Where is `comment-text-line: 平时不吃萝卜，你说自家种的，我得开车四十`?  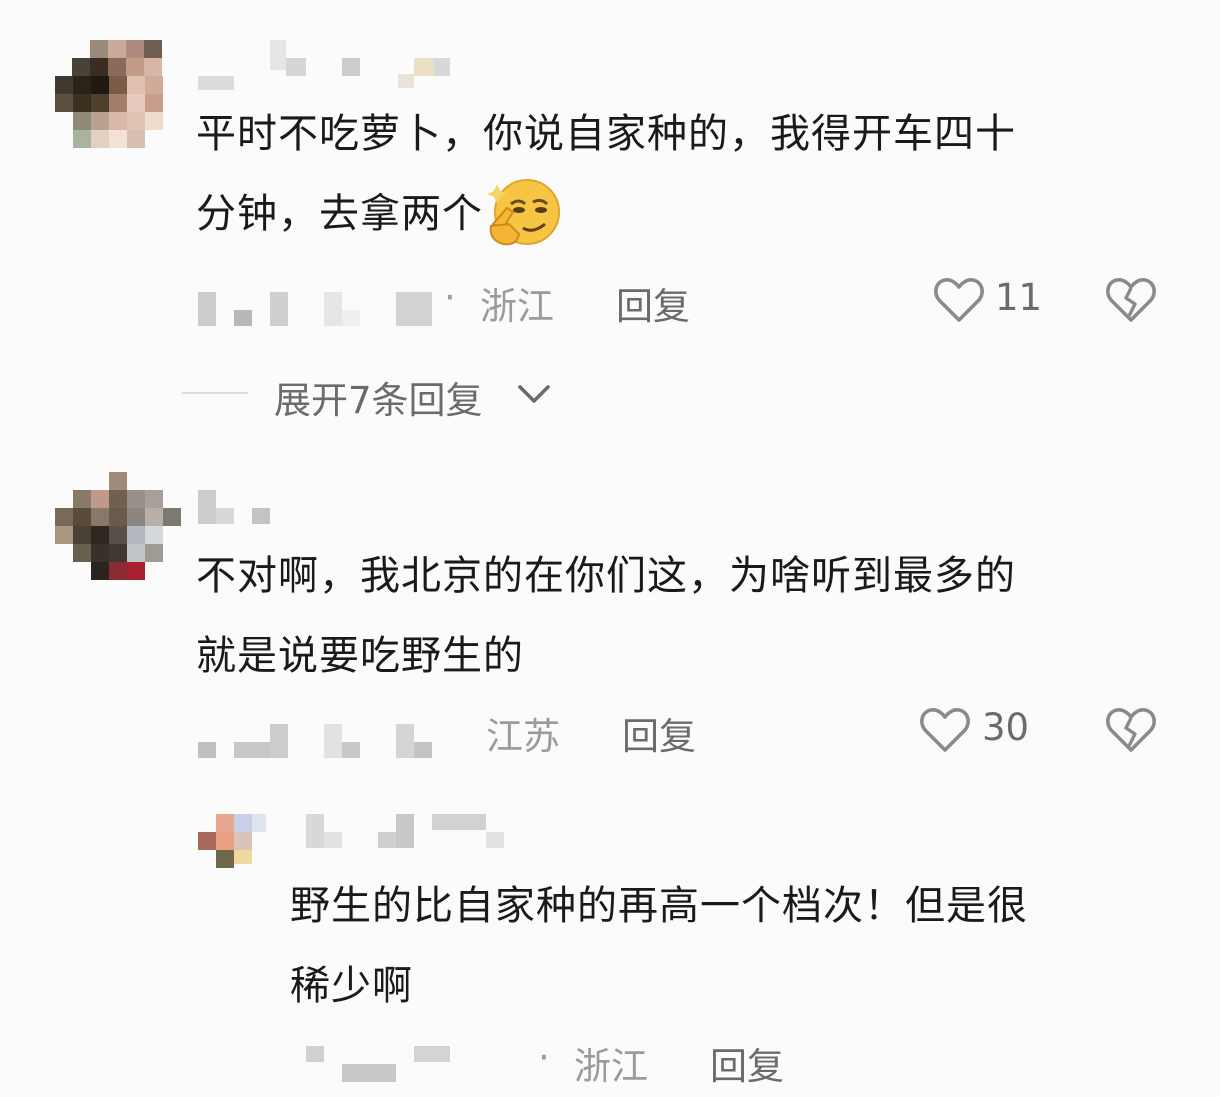 comment-text-line: 平时不吃萝卜，你说自家种的，我得开车四十 is located at coordinates (606, 134).